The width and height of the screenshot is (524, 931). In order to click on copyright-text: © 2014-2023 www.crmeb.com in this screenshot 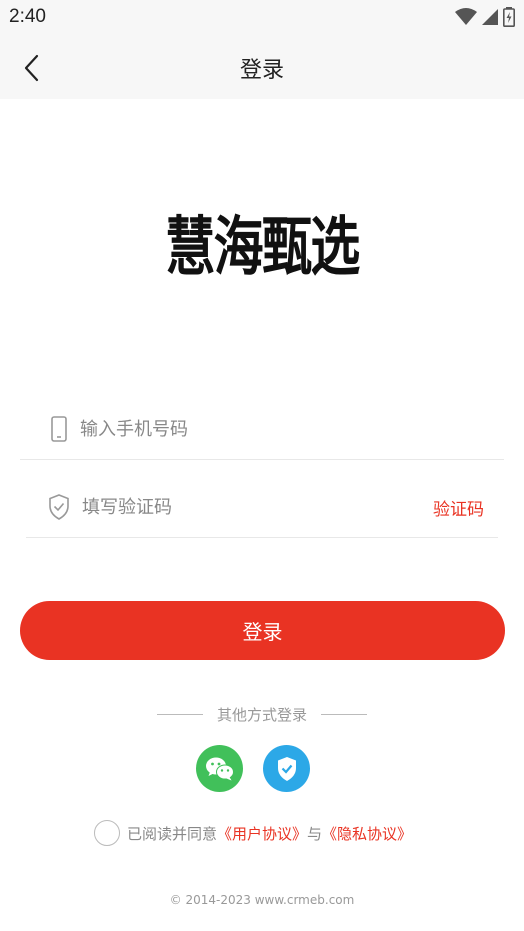, I will do `click(262, 900)`.